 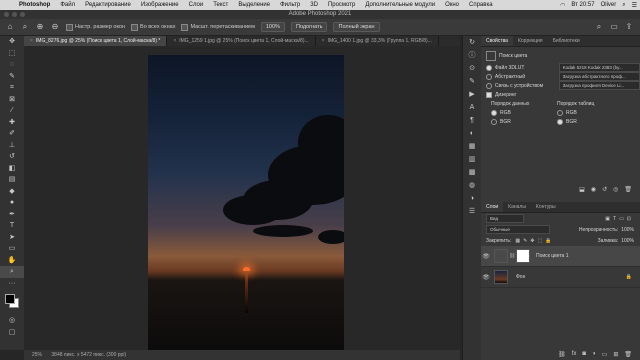 I want to click on zoom-tool-active-icon: ⌕, so click(x=12, y=272).